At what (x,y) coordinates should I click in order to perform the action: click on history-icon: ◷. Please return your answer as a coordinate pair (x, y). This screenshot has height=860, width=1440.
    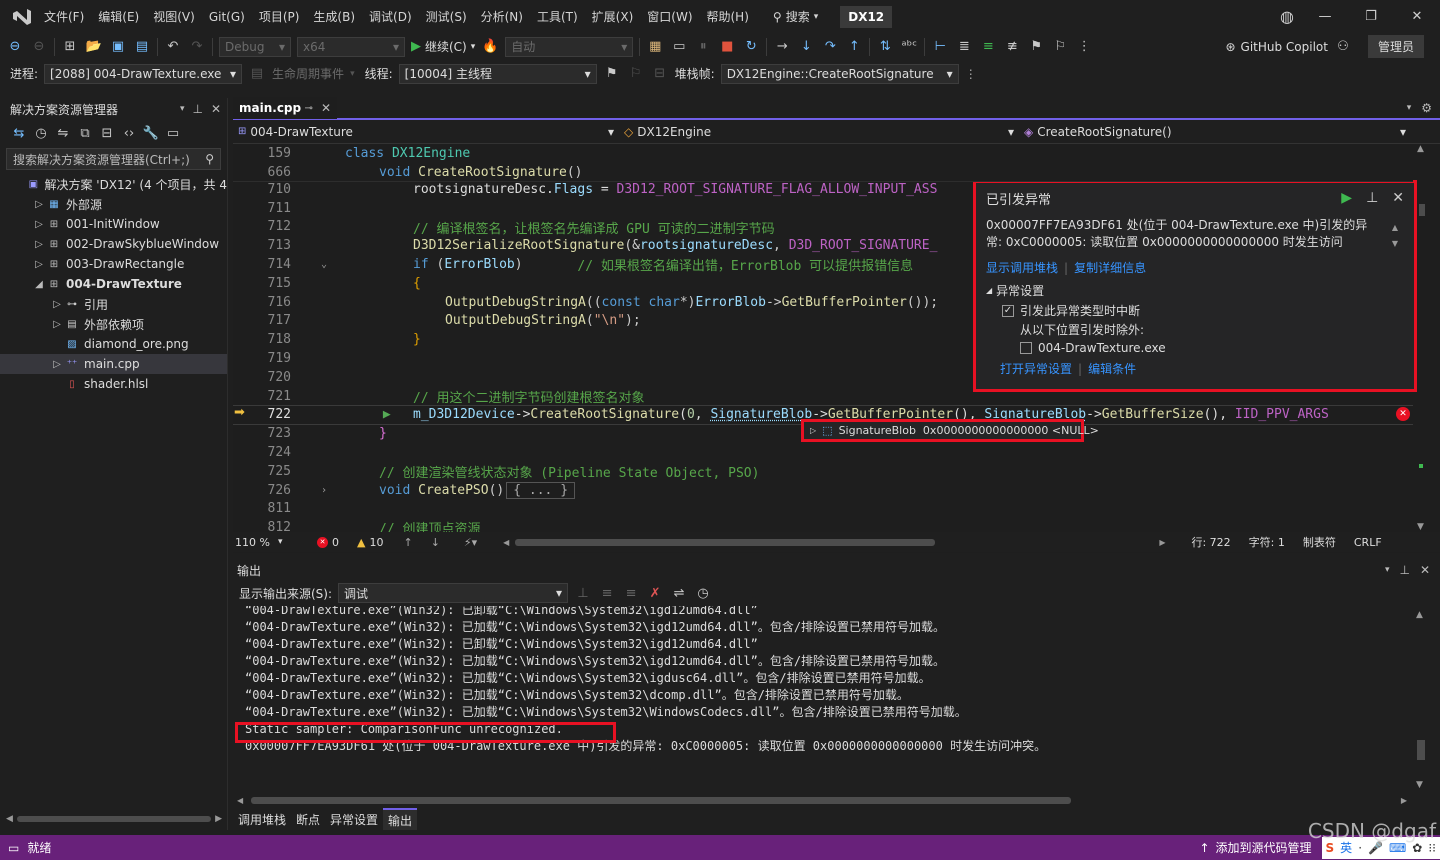
    Looking at the image, I should click on (41, 133).